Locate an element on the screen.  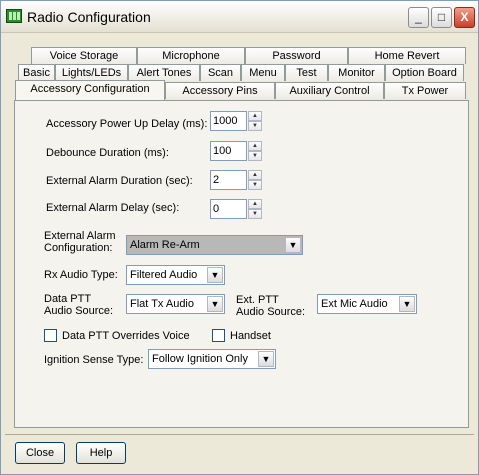
tab-microphone: Microphone is located at coordinates (191, 55).